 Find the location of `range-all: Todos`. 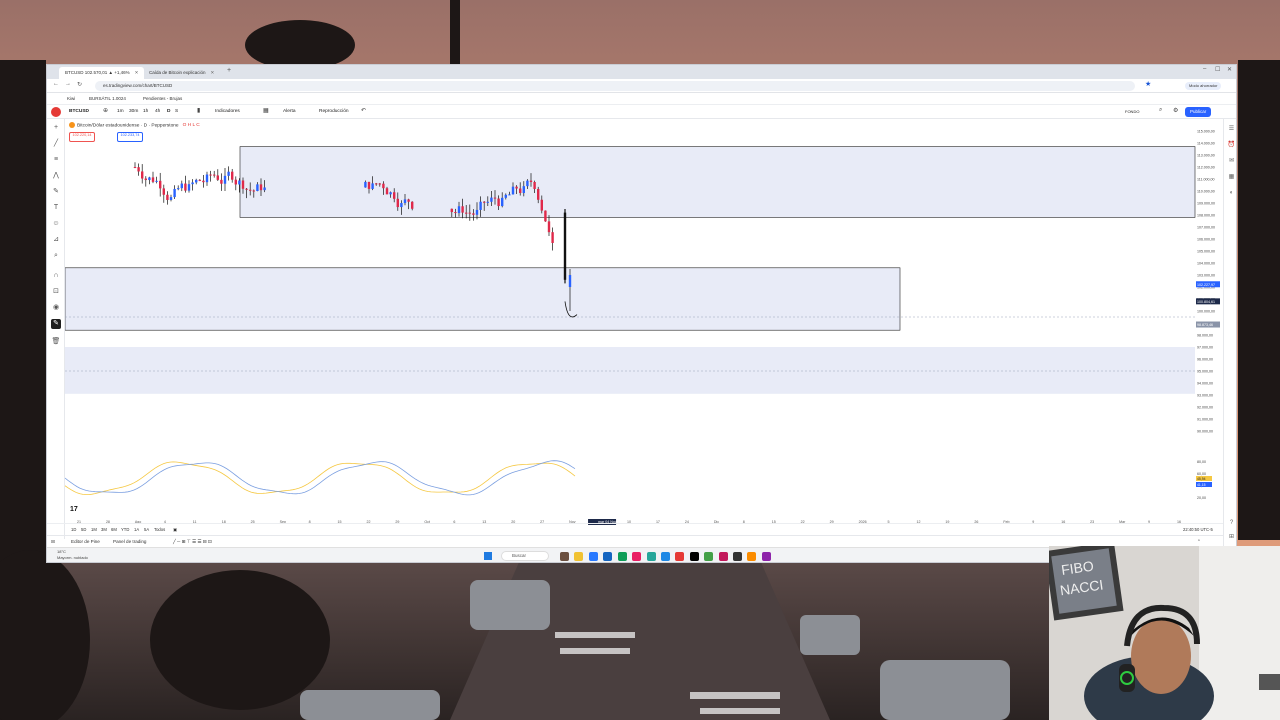

range-all: Todos is located at coordinates (159, 530).